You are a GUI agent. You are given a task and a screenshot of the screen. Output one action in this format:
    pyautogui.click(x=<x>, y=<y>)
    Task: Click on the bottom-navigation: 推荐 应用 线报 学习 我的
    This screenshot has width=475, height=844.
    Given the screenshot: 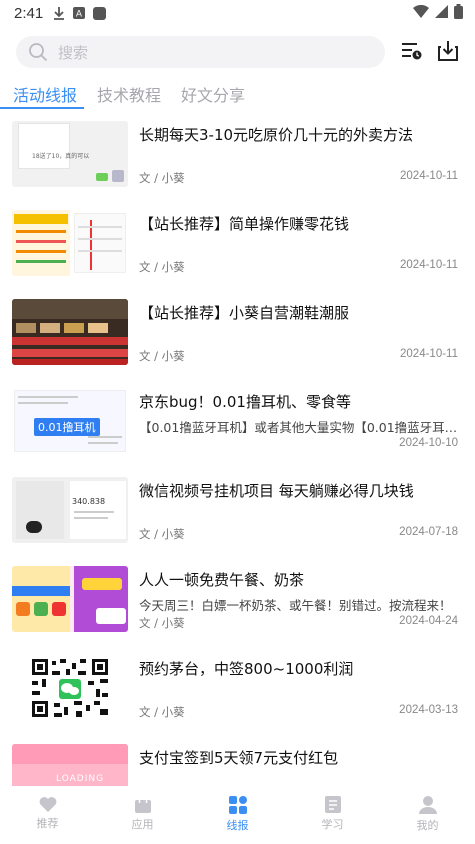 What is the action you would take?
    pyautogui.click(x=237, y=815)
    